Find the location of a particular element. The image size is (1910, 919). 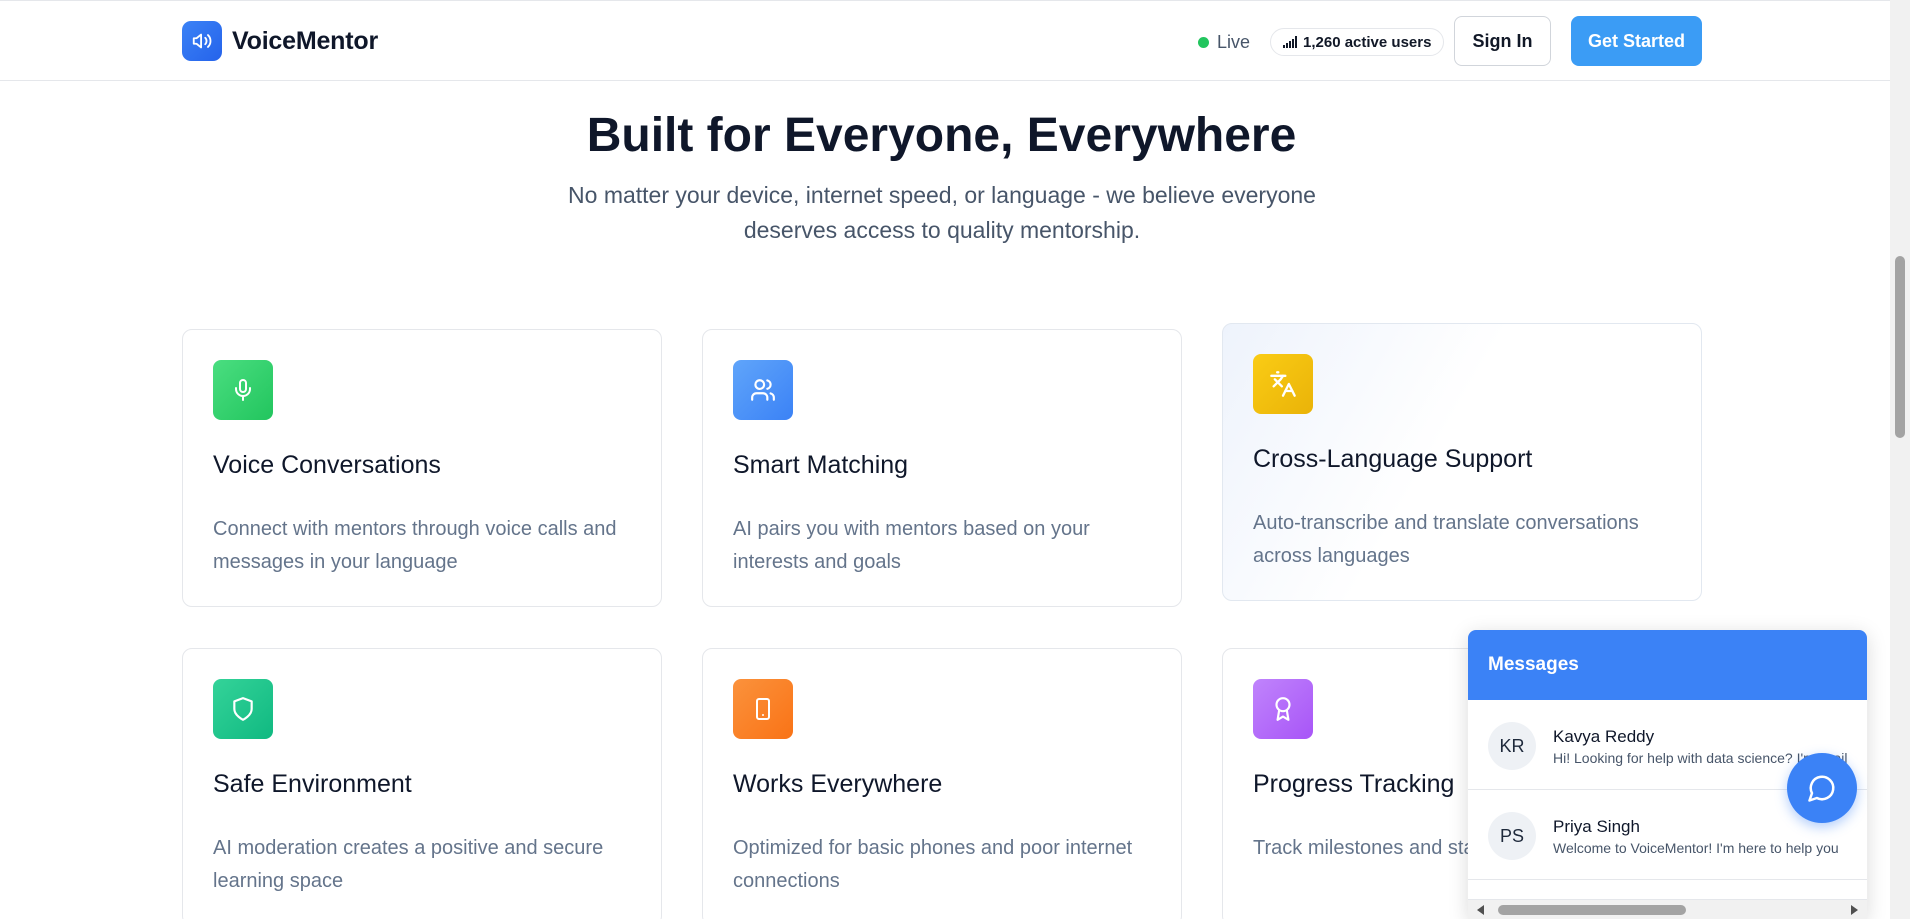

avatar: KR is located at coordinates (1512, 746).